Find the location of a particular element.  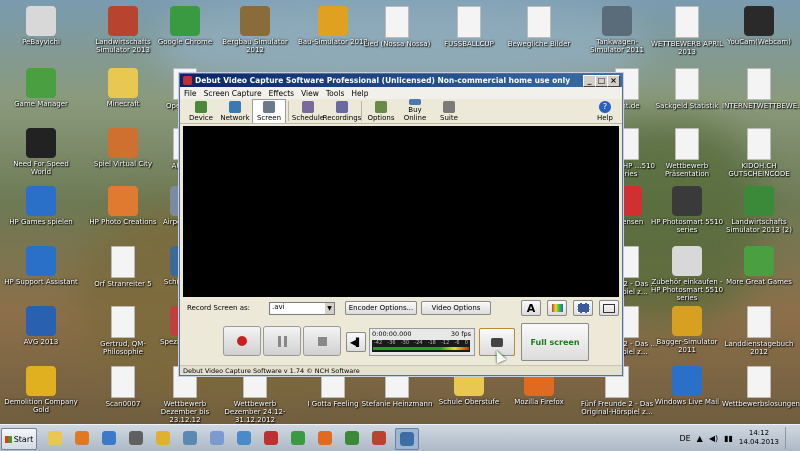

network-icon: ▮▮ is located at coordinates (728, 438).